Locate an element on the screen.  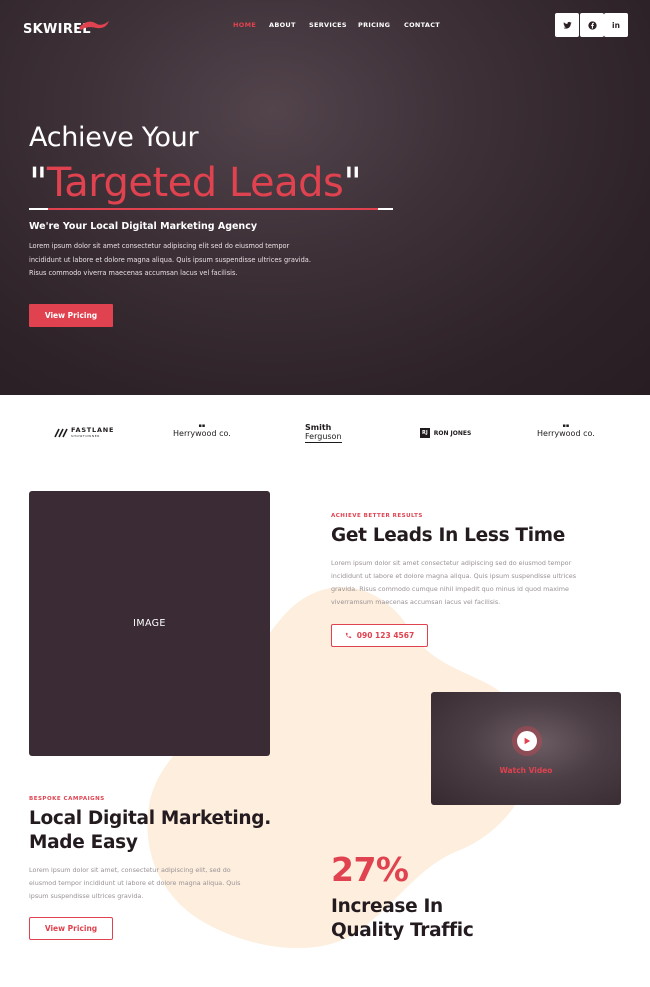
quote-open: " is located at coordinates (38, 183).